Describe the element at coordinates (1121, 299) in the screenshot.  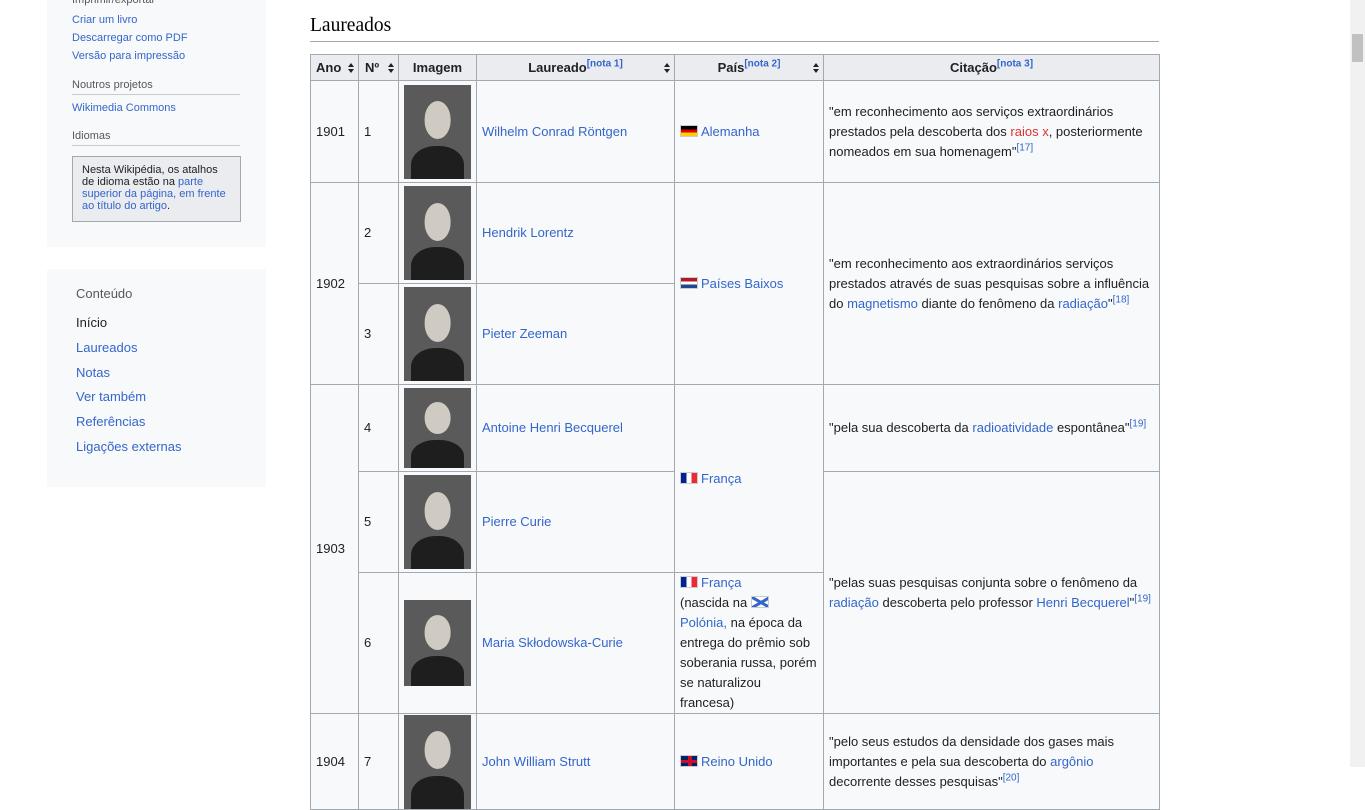
I see `reference-link: [18]` at that location.